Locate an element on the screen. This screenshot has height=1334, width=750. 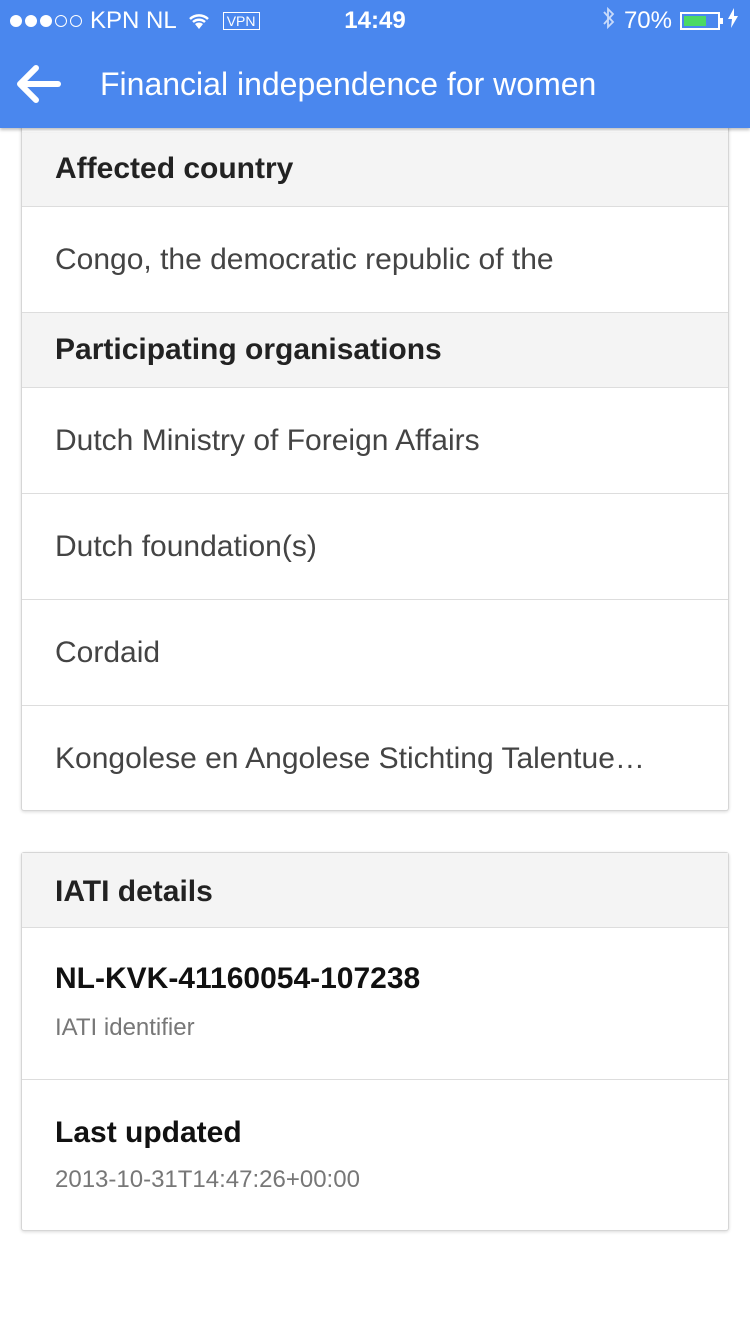
last-updated-value: 2013-10-31T14:47:26+00:00 is located at coordinates (207, 1179).